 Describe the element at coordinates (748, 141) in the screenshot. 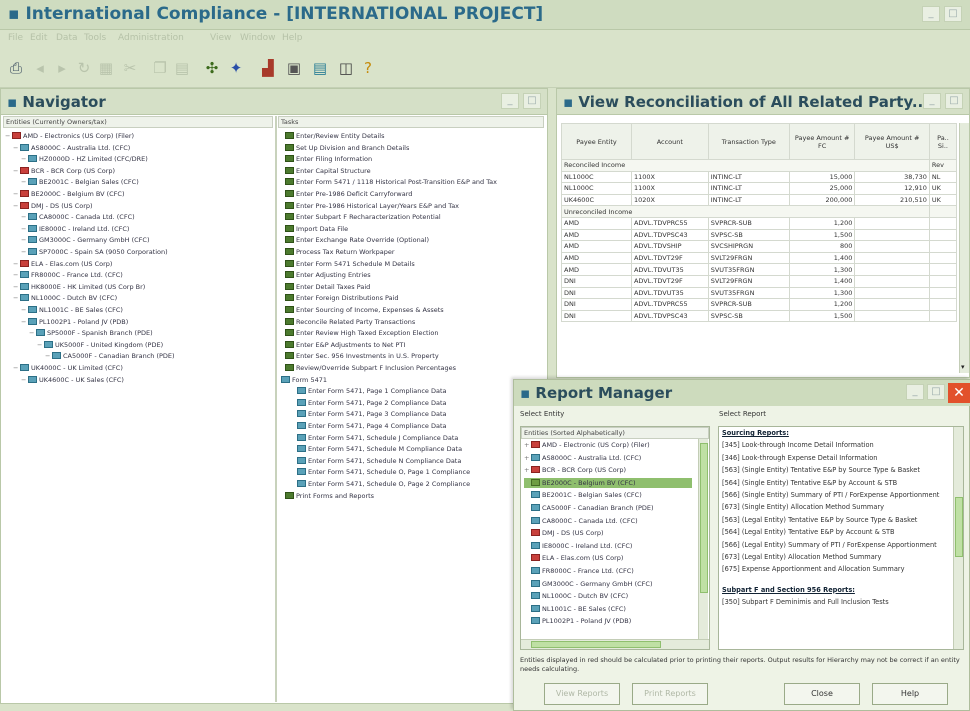

I see `col-transaction-type: Transaction Type` at that location.